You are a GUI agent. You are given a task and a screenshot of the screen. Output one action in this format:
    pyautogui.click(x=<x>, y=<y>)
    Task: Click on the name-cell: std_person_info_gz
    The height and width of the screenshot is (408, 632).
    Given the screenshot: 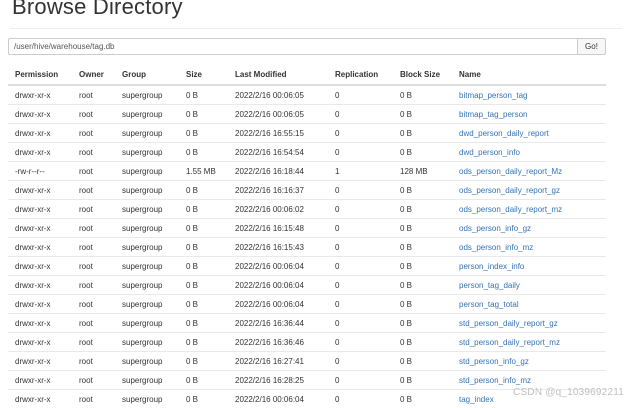 What is the action you would take?
    pyautogui.click(x=529, y=361)
    